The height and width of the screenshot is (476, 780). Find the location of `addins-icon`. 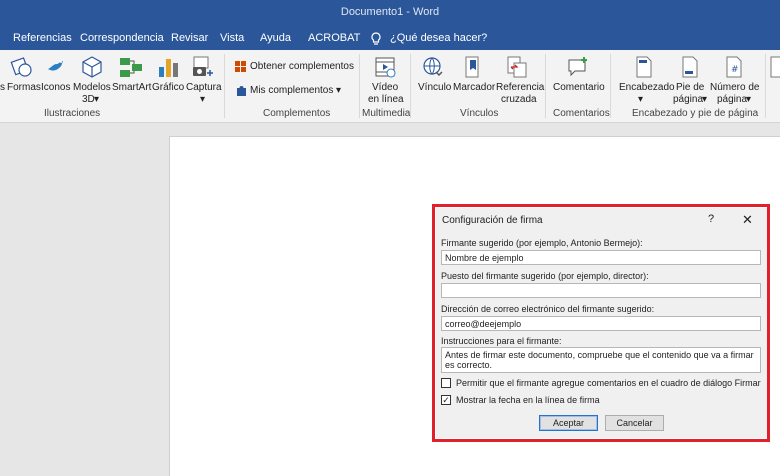

addins-icon is located at coordinates (241, 91).